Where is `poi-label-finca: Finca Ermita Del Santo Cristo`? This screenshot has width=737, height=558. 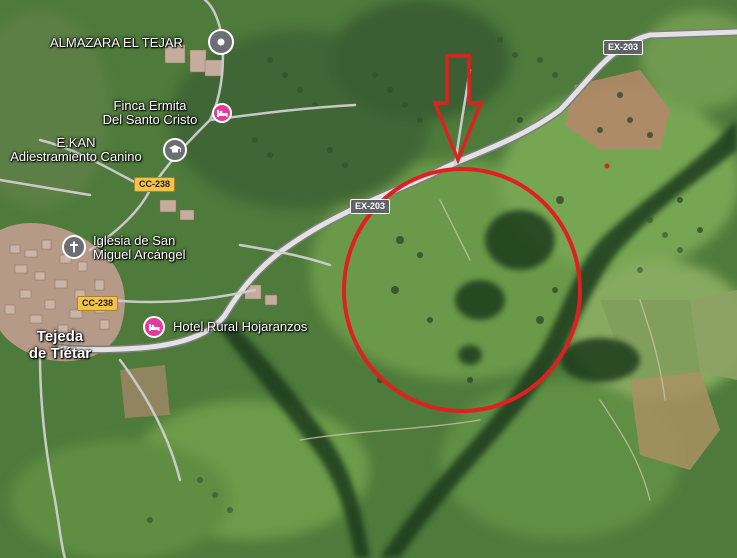
poi-label-finca: Finca Ermita Del Santo Cristo is located at coordinates (150, 113).